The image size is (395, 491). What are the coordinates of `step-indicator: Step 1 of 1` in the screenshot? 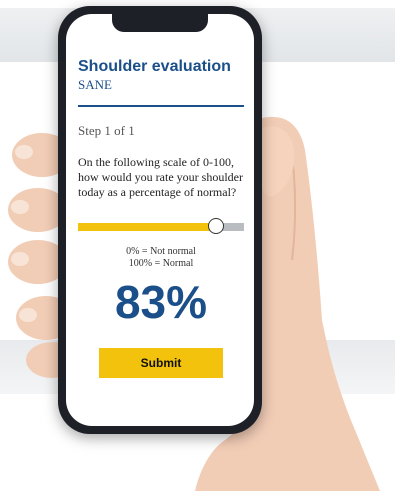 It's located at (106, 130).